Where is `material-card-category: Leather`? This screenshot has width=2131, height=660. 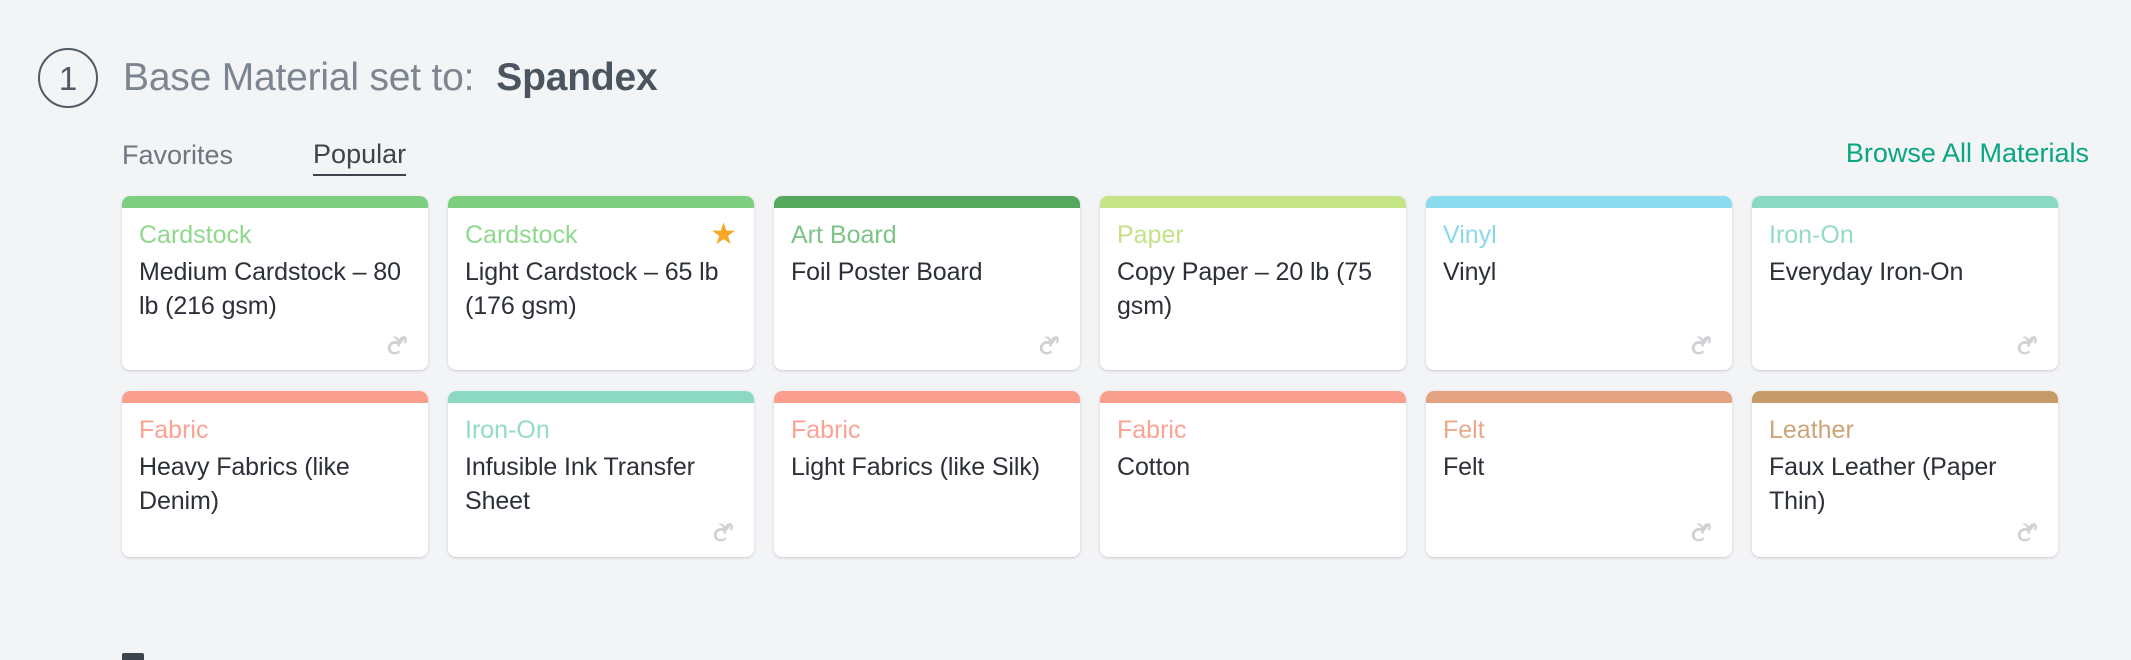
material-card-category: Leather is located at coordinates (1811, 430).